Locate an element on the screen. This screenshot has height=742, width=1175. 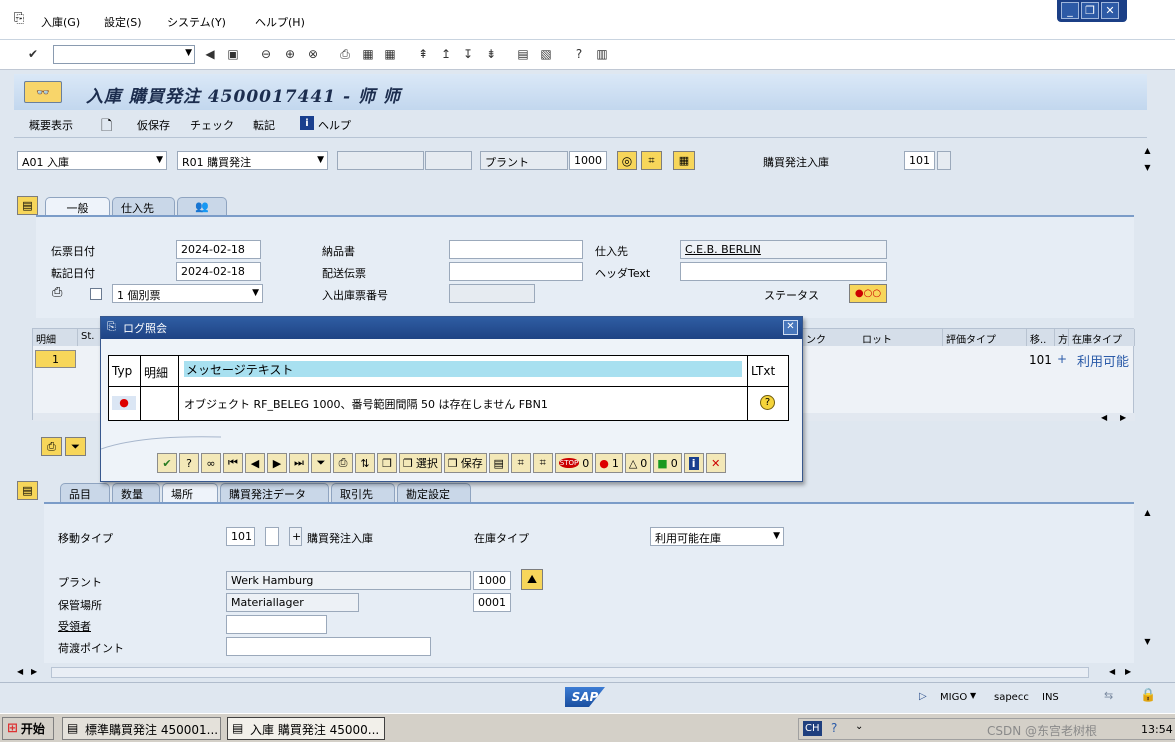
filter-button: ⏷ is located at coordinates (321, 463).